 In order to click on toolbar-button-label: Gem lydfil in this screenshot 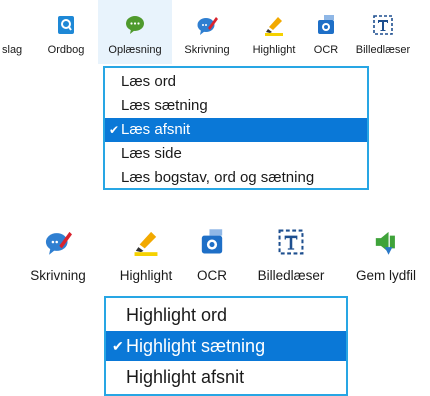, I will do `click(385, 275)`.